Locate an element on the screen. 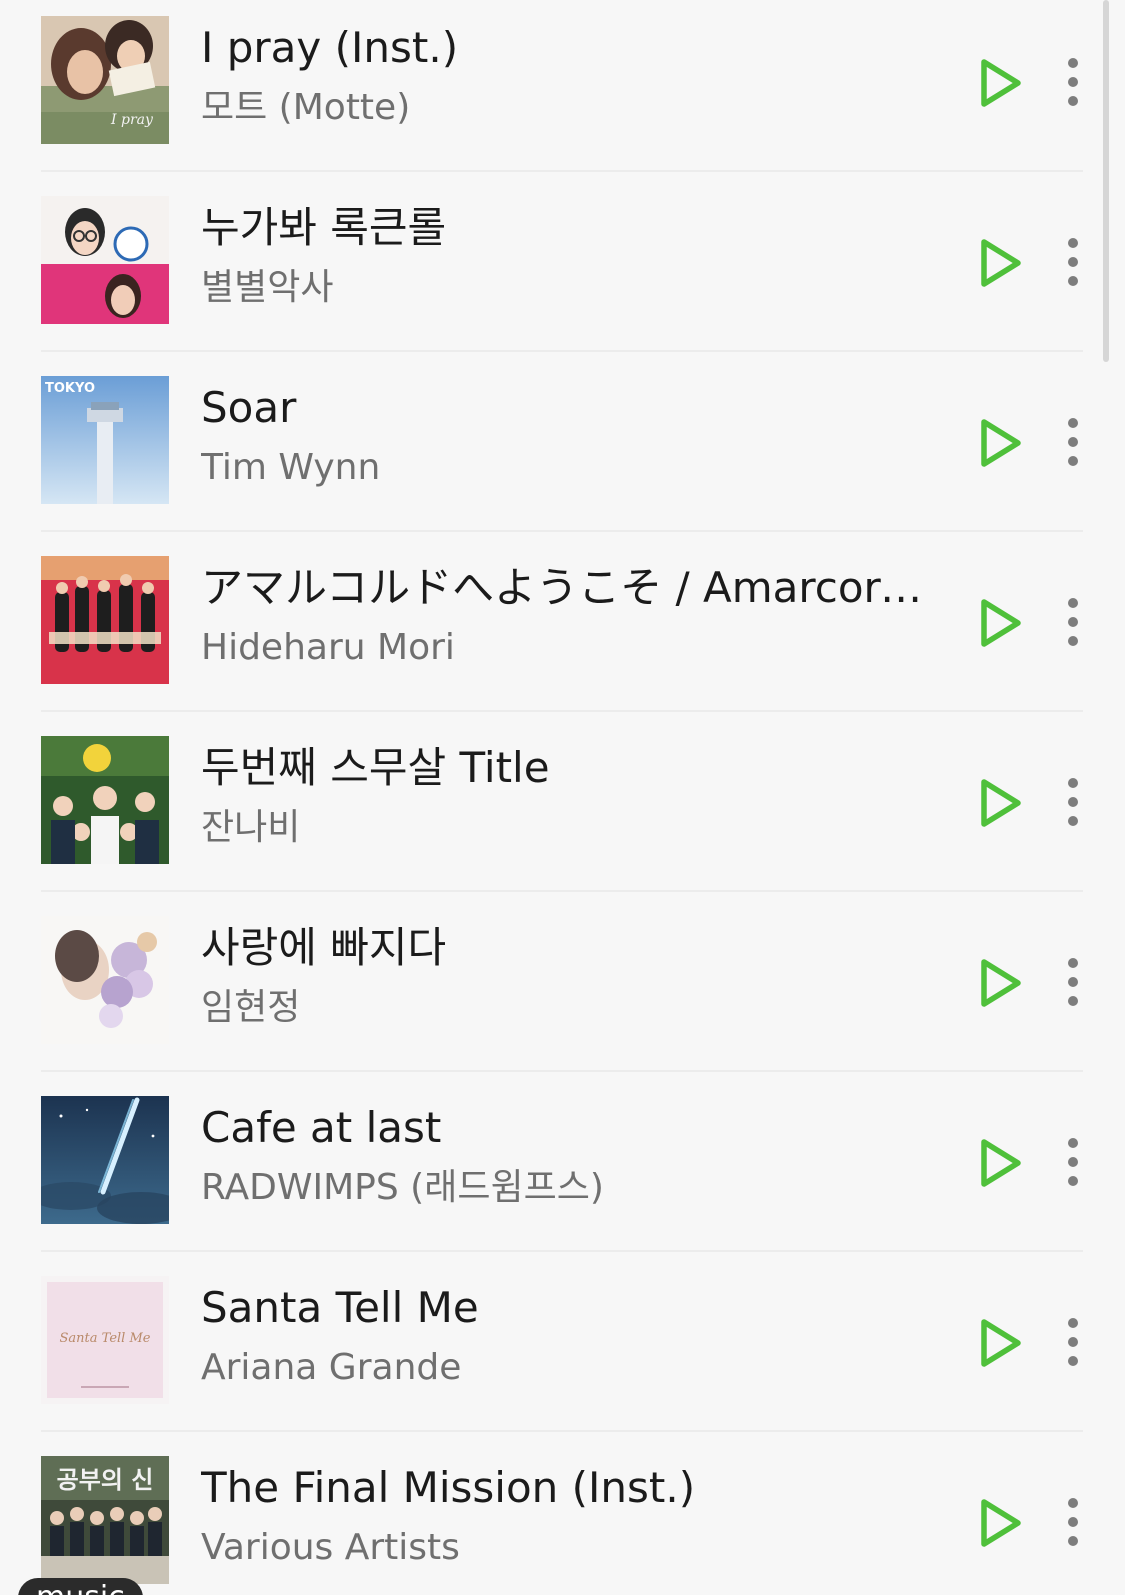 This screenshot has width=1125, height=1595. cover-text: Santa Tell Me is located at coordinates (105, 1338).